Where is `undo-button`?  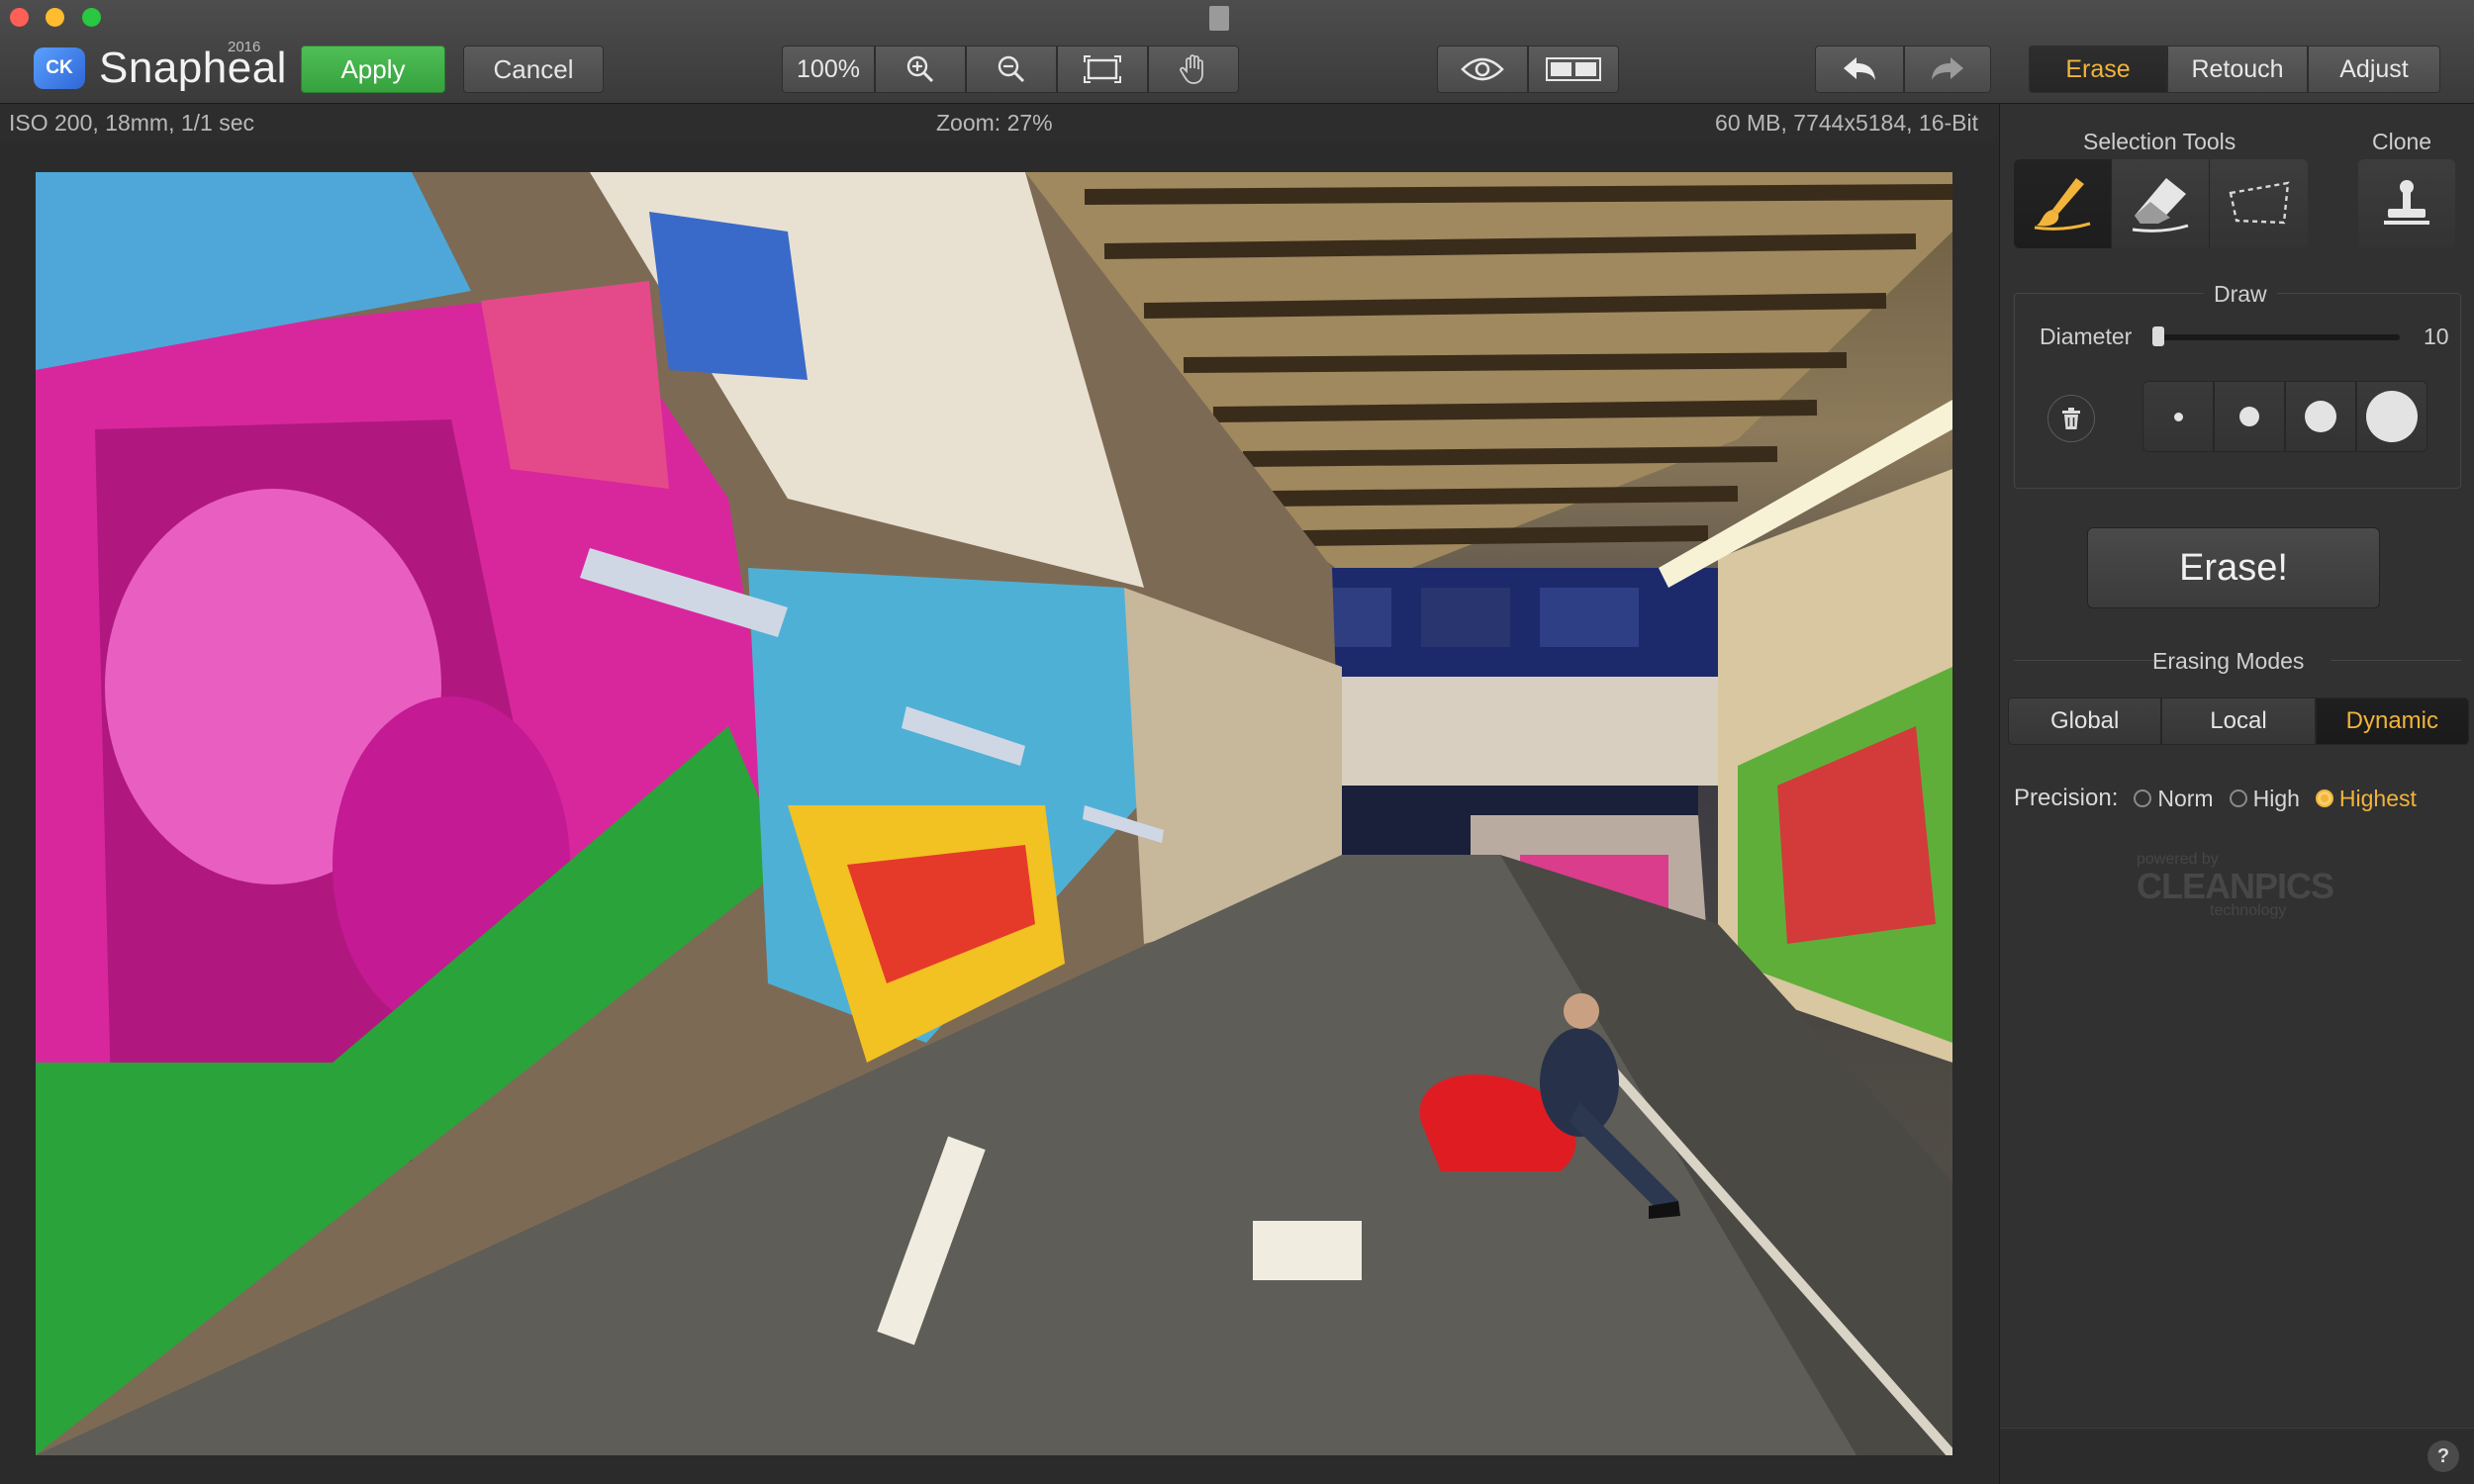 undo-button is located at coordinates (1859, 69).